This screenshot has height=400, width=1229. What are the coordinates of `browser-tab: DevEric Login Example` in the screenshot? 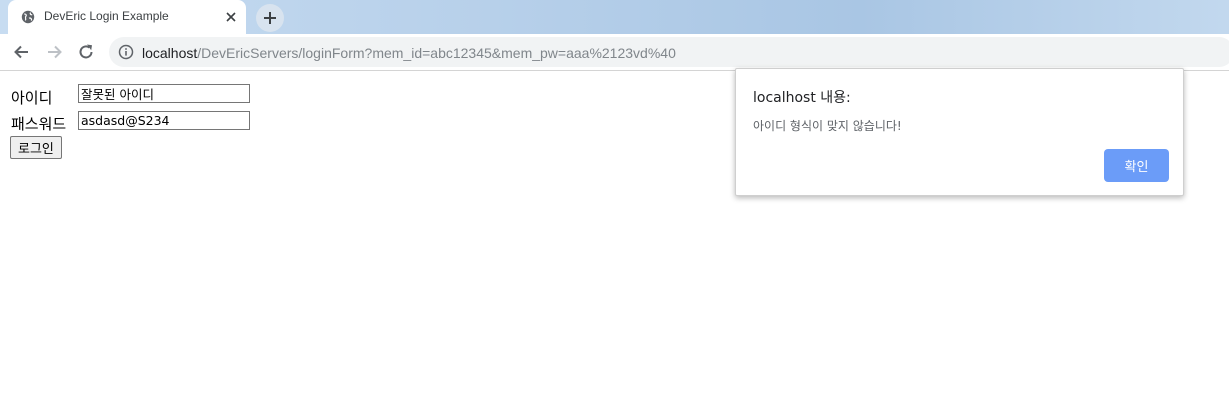 It's located at (127, 17).